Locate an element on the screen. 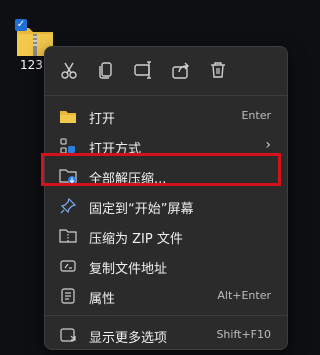 This screenshot has width=320, height=355. chevron-right-icon: › is located at coordinates (268, 145).